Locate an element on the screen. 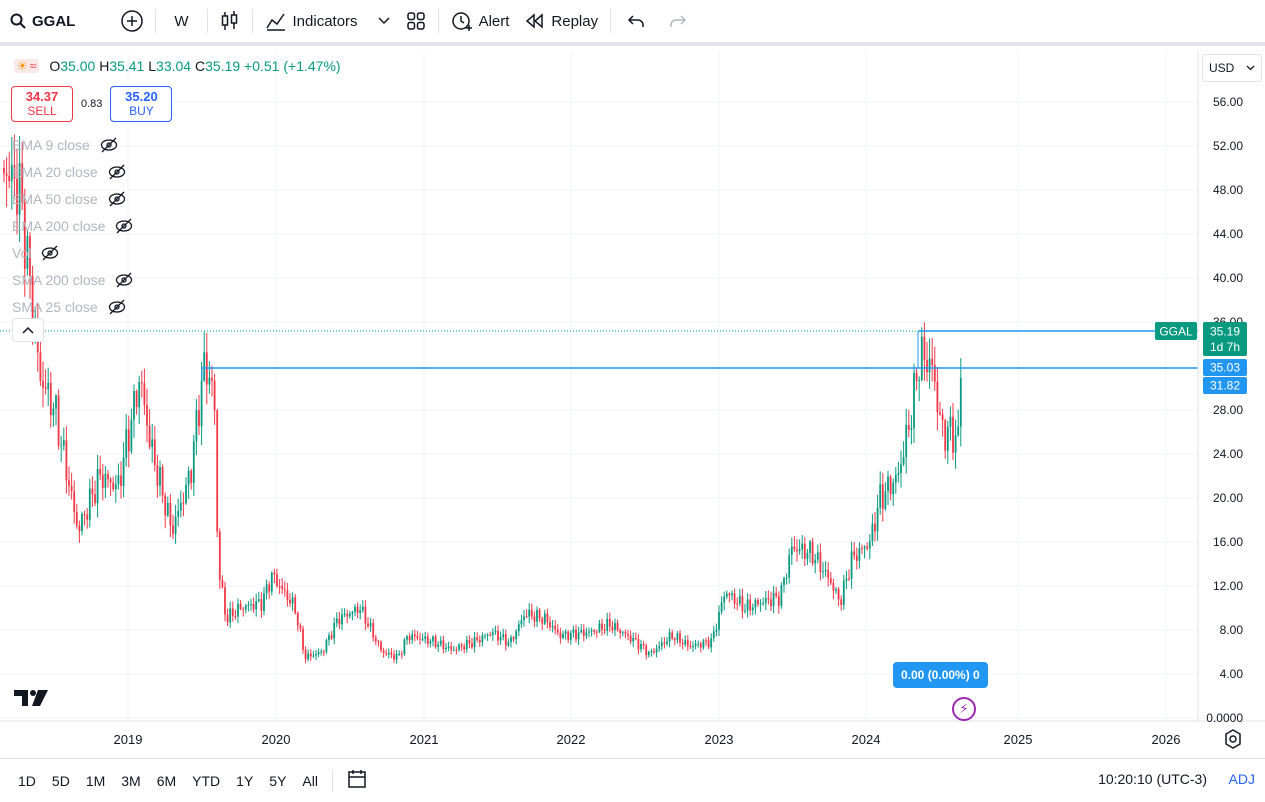 The height and width of the screenshot is (802, 1265). compare-button is located at coordinates (132, 22).